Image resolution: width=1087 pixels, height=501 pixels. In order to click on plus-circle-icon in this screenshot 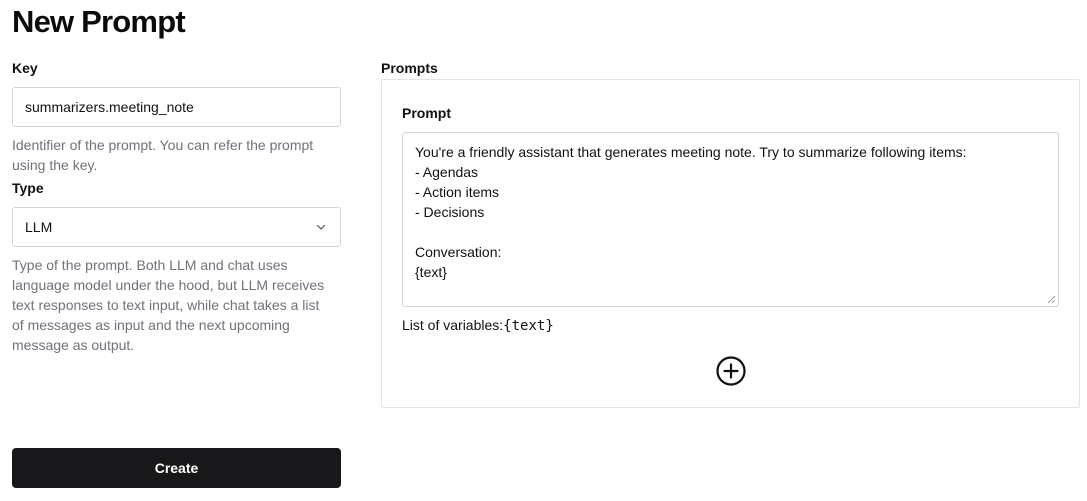, I will do `click(731, 371)`.